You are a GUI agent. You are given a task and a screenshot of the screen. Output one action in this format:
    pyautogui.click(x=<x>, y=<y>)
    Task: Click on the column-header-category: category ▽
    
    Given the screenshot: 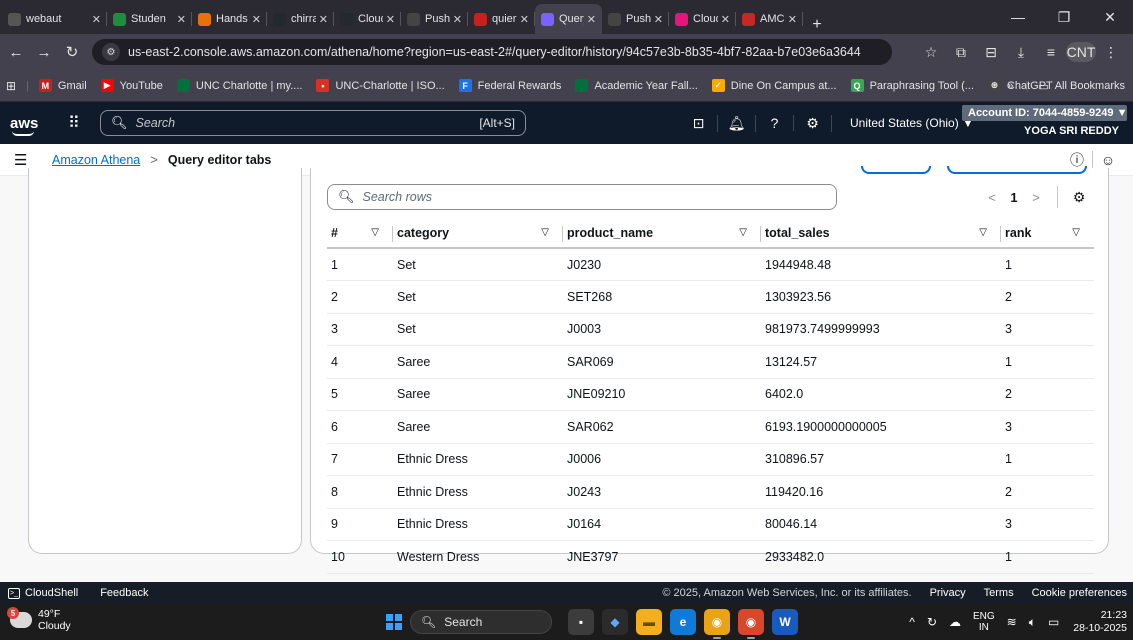 What is the action you would take?
    pyautogui.click(x=478, y=233)
    